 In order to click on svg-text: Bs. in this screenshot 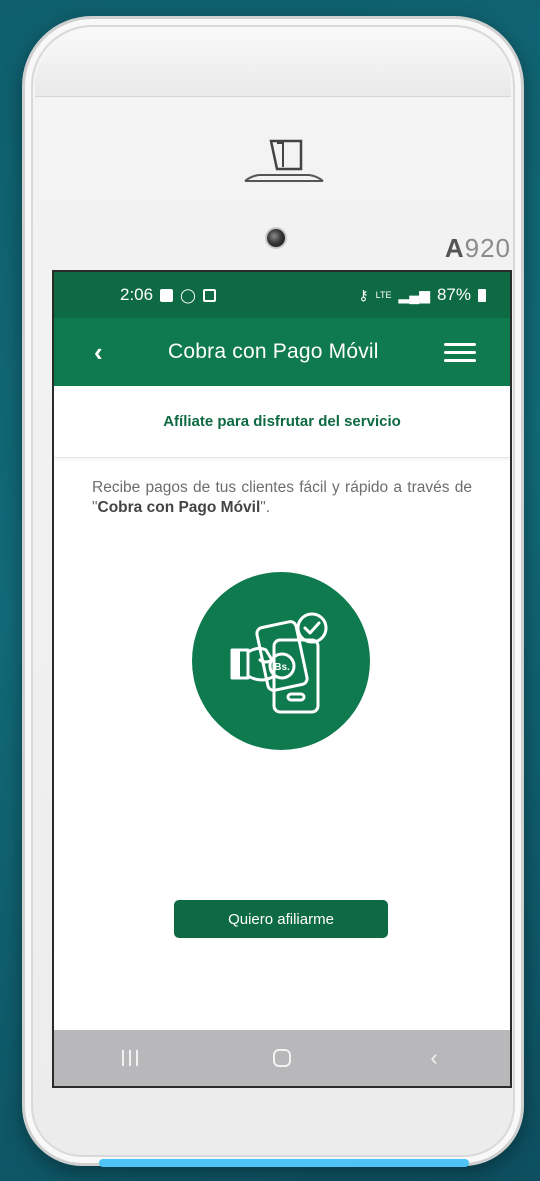, I will do `click(282, 667)`.